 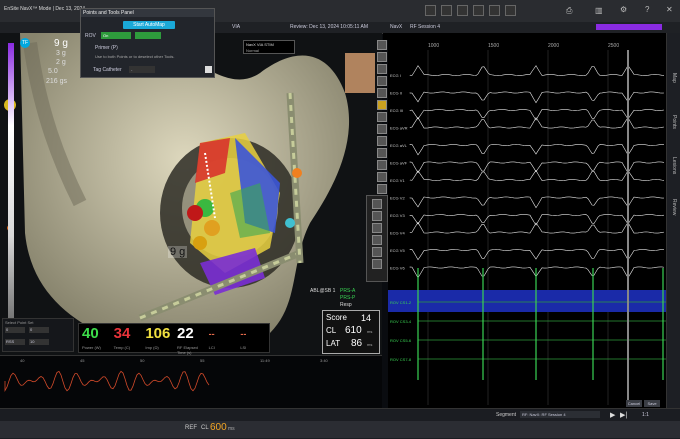 I want to click on print-icon, so click(x=510, y=10).